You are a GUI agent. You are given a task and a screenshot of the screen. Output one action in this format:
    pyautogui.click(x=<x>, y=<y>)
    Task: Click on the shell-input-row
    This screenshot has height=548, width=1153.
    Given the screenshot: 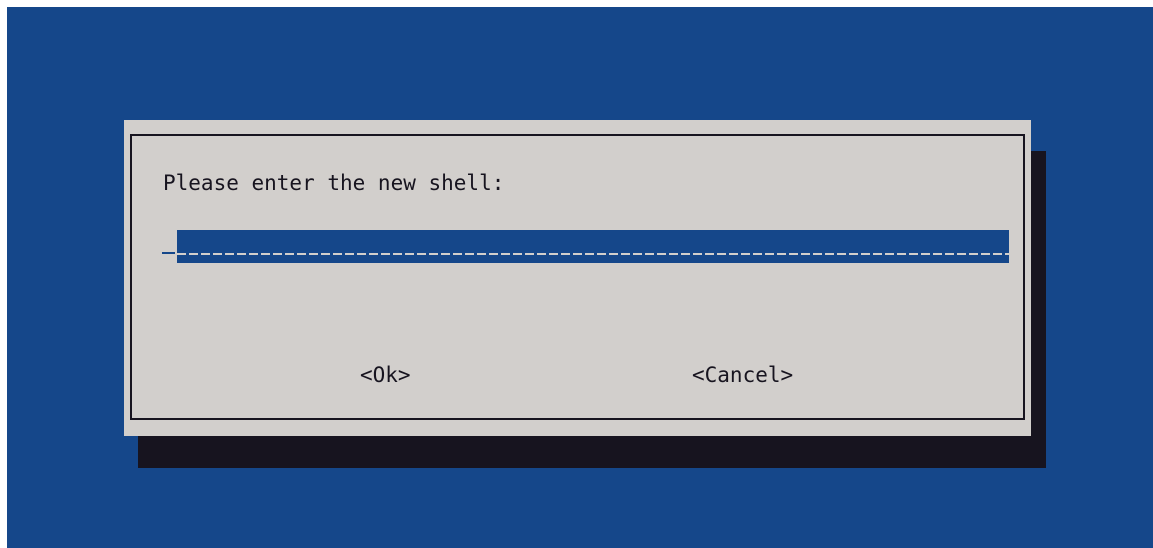 What is the action you would take?
    pyautogui.click(x=586, y=247)
    